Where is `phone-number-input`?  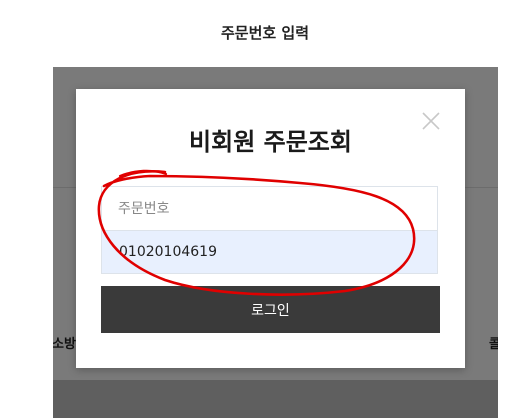 phone-number-input is located at coordinates (269, 252).